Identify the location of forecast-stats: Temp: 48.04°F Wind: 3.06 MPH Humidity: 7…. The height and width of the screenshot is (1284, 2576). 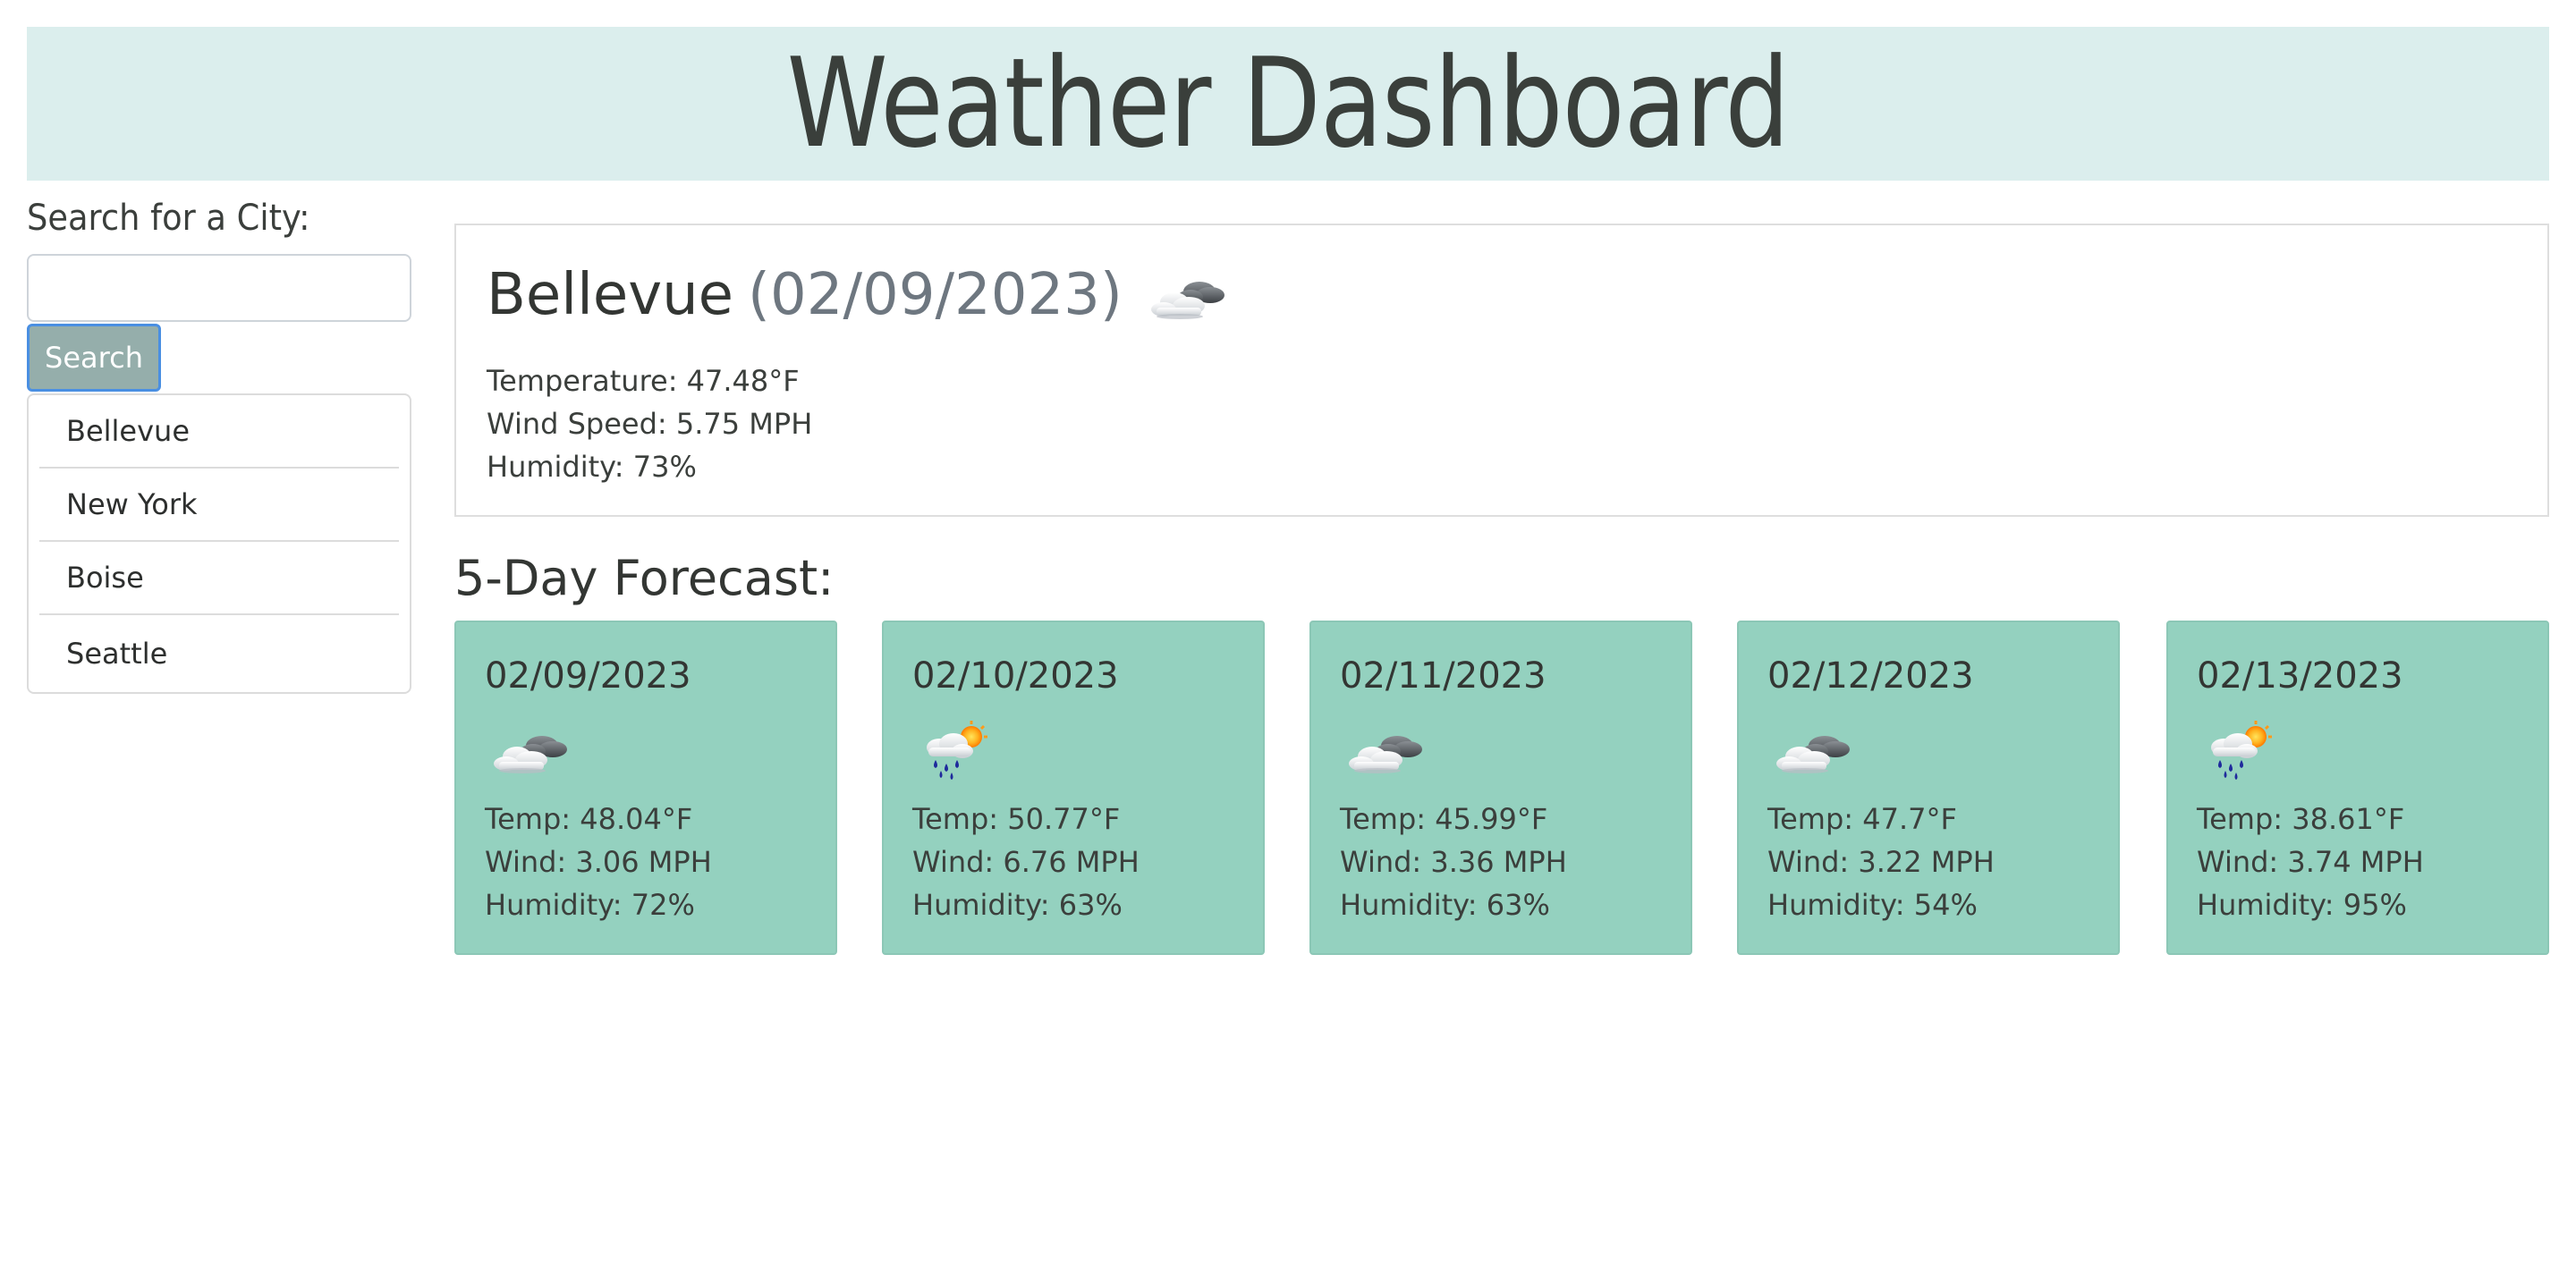
(598, 862).